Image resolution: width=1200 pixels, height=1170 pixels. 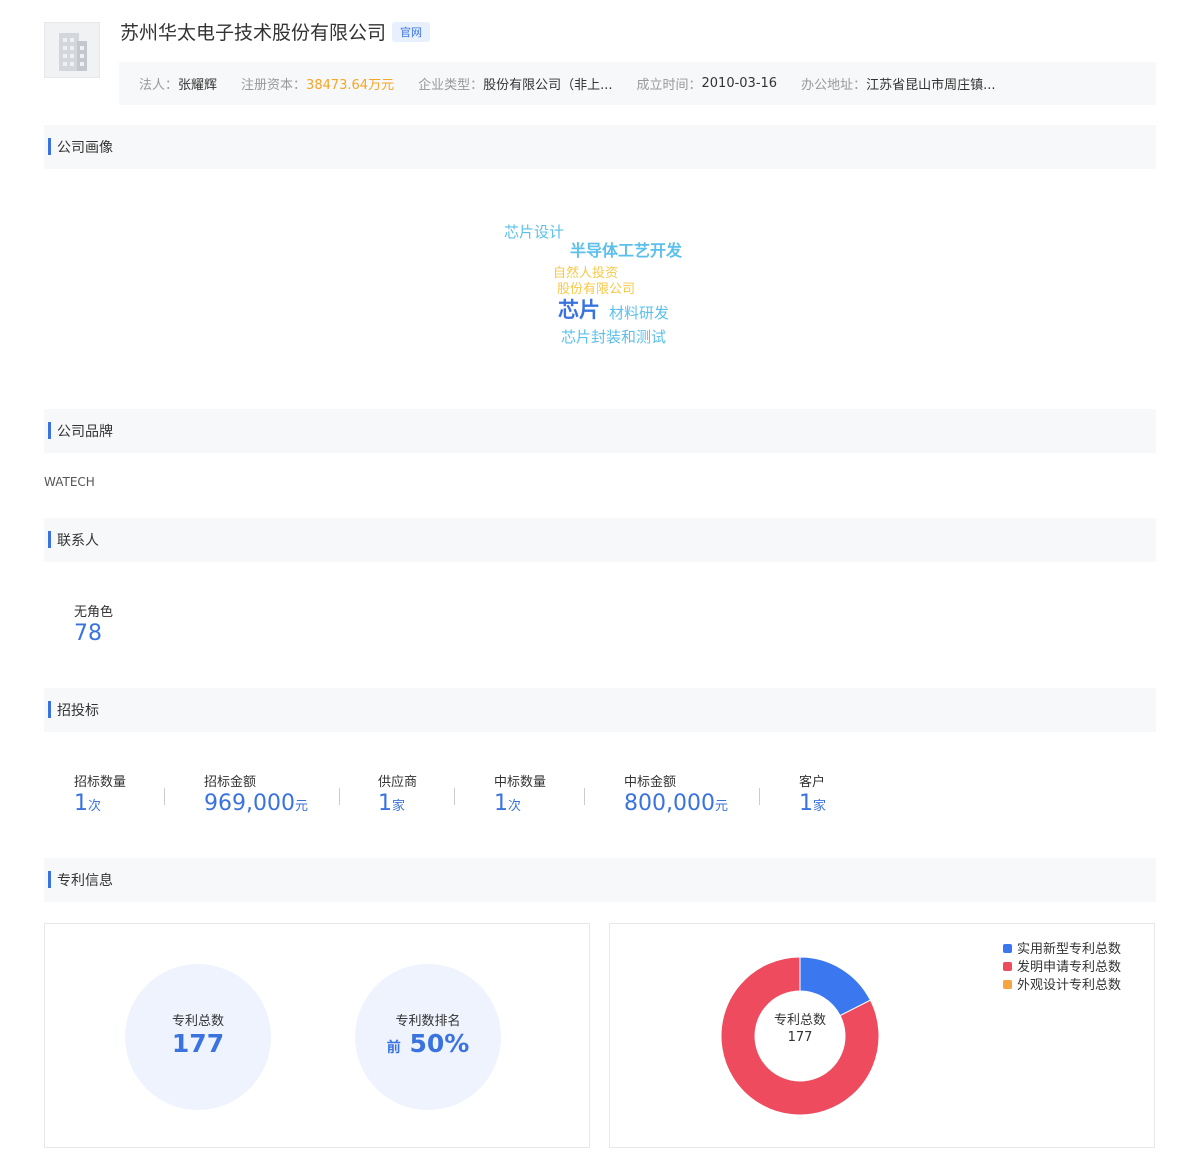 What do you see at coordinates (94, 612) in the screenshot?
I see `contact-role-label: 无角色` at bounding box center [94, 612].